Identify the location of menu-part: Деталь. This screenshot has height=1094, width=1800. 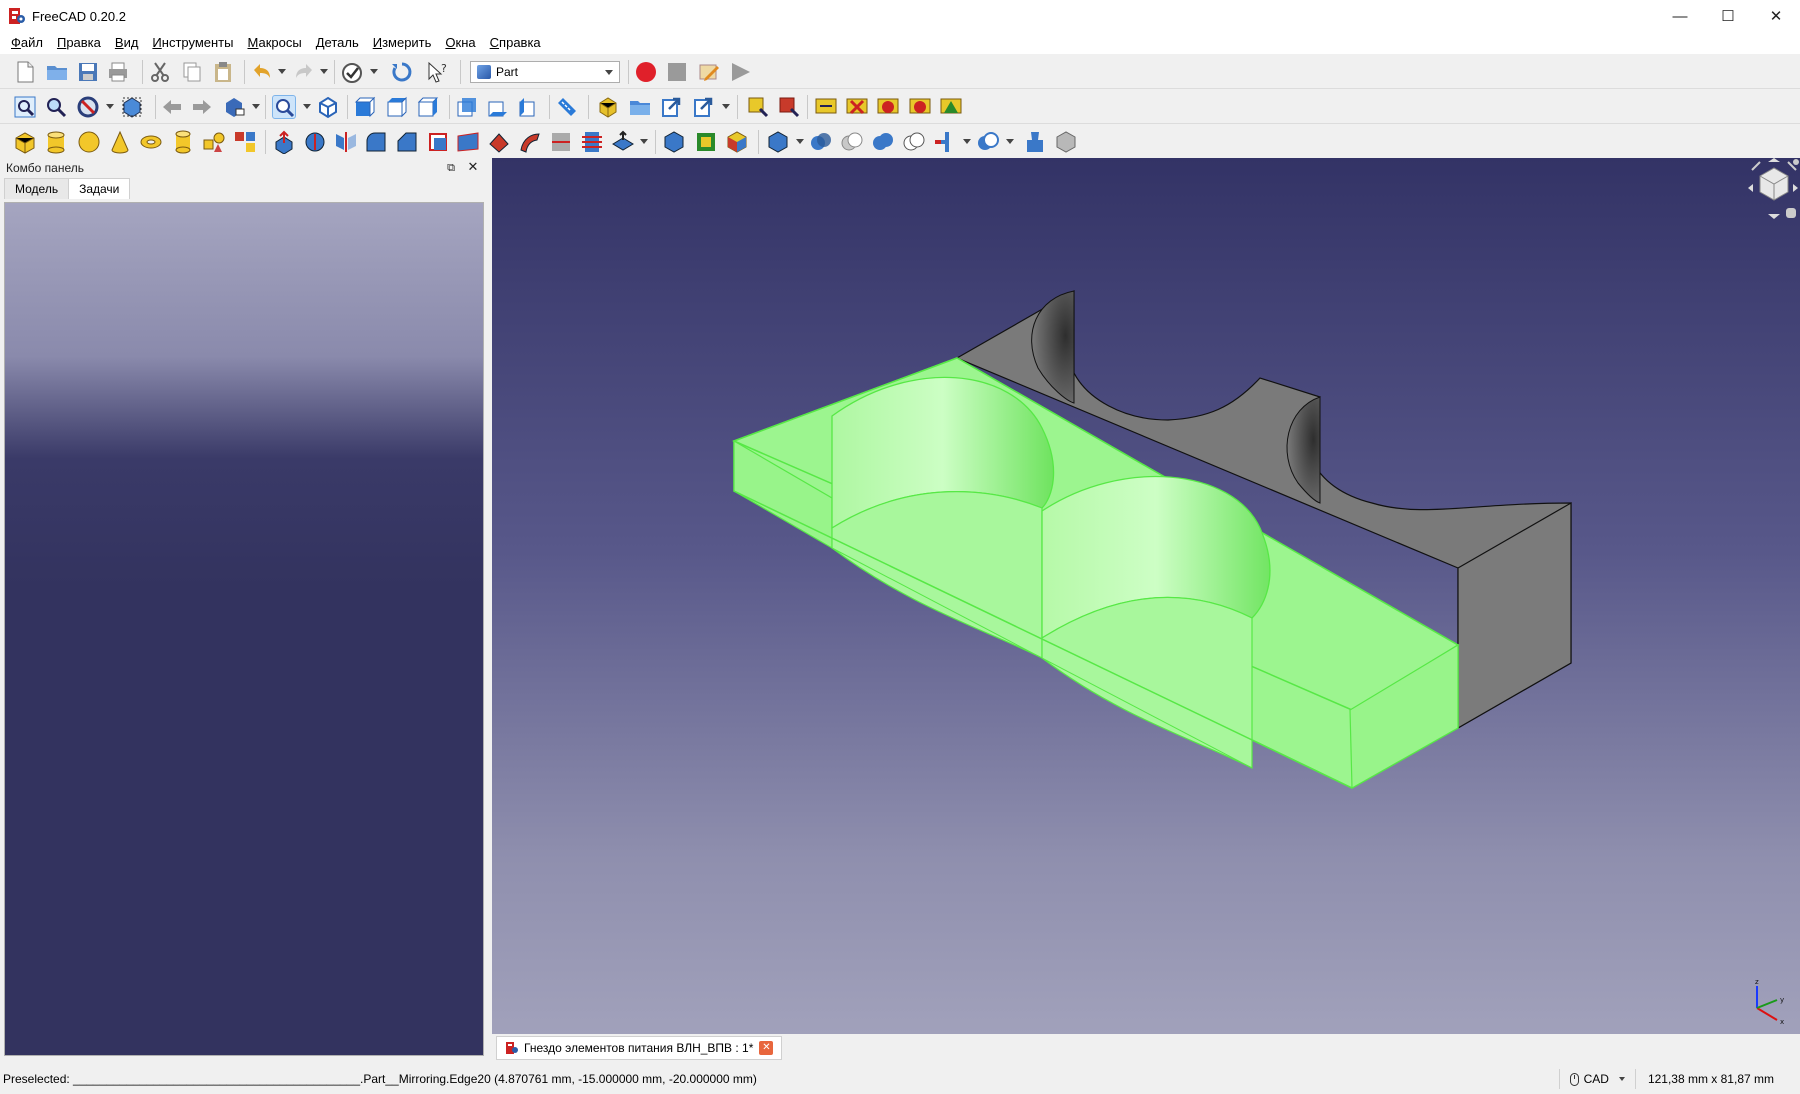
(337, 43).